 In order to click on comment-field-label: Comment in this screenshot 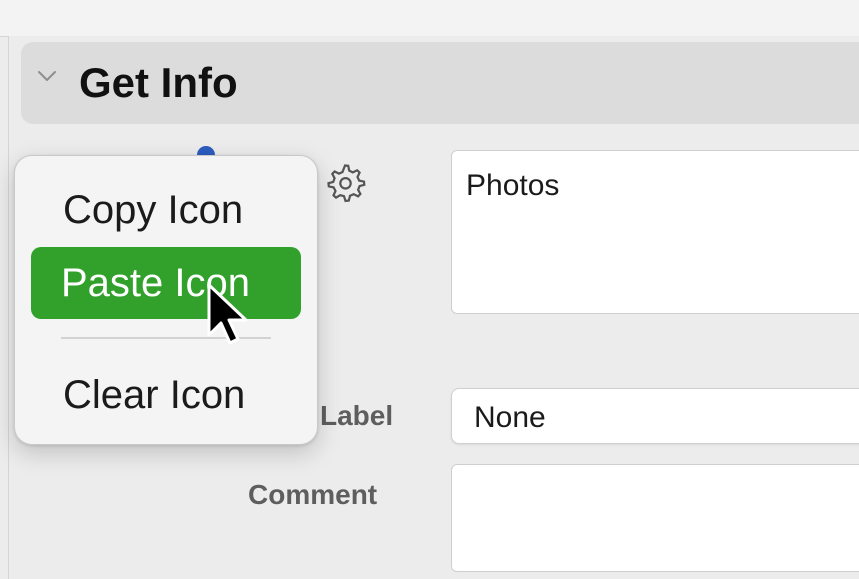, I will do `click(313, 494)`.